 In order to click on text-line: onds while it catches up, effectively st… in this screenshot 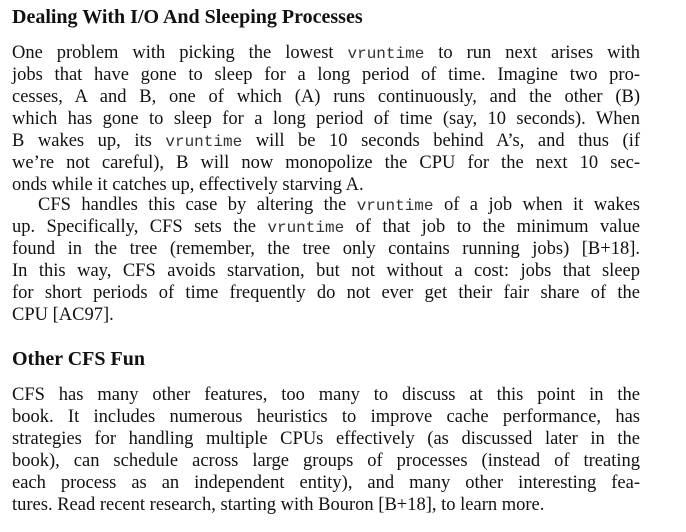, I will do `click(326, 185)`.